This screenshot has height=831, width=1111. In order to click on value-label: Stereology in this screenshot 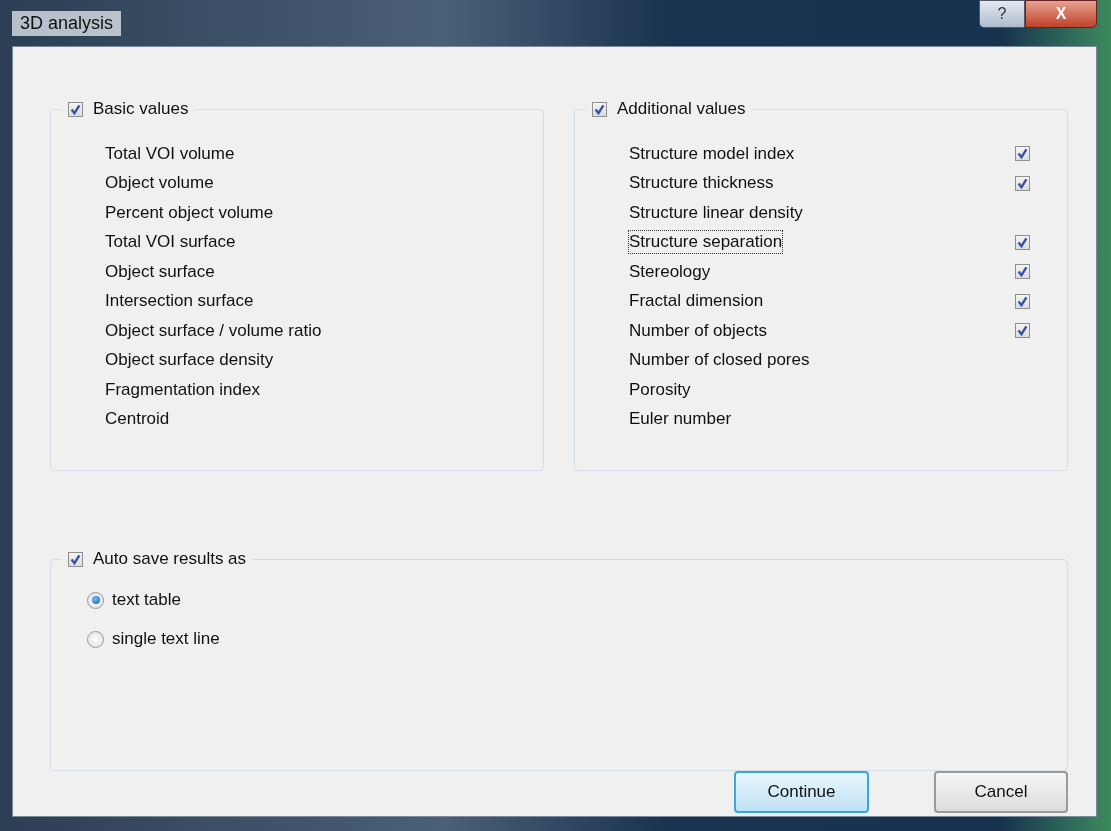, I will do `click(670, 271)`.